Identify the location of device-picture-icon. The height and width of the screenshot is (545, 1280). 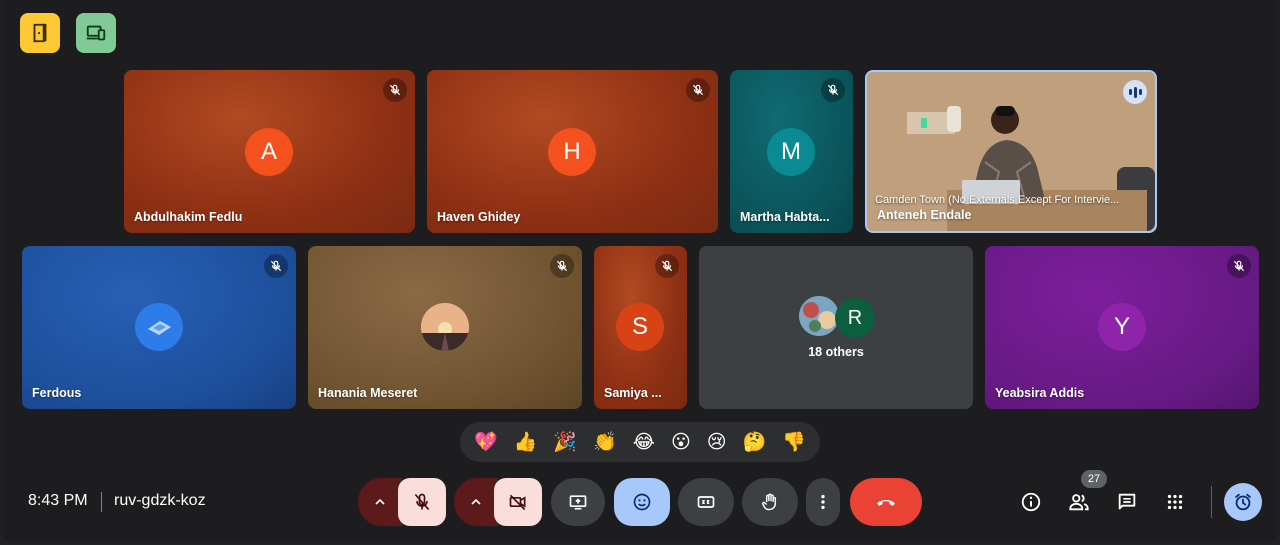
(159, 328).